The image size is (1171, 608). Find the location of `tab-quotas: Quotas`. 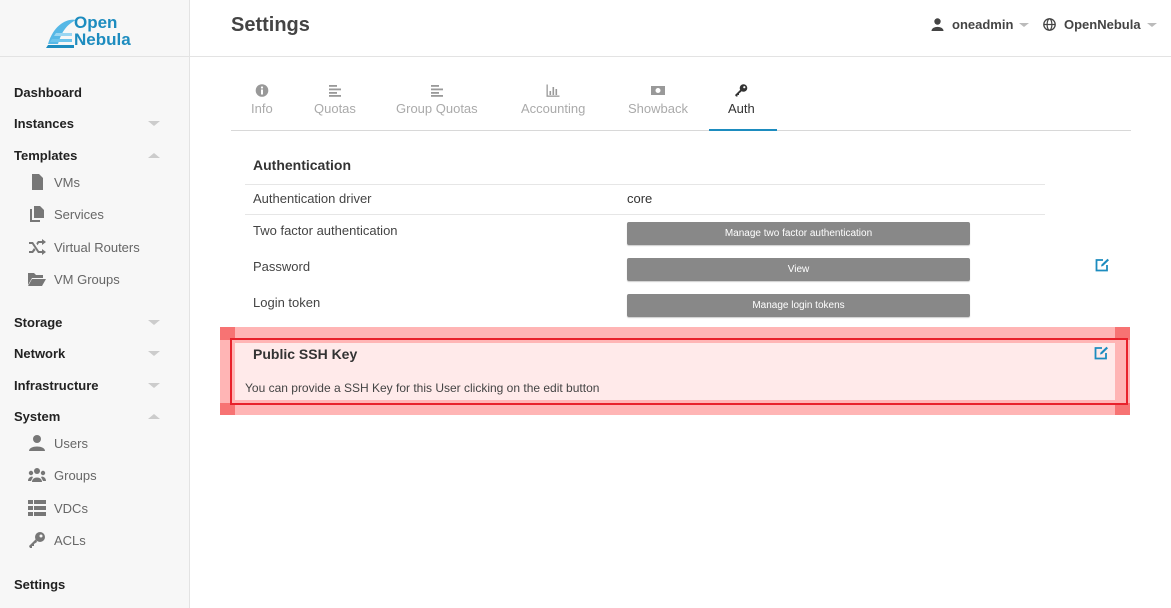

tab-quotas: Quotas is located at coordinates (335, 100).